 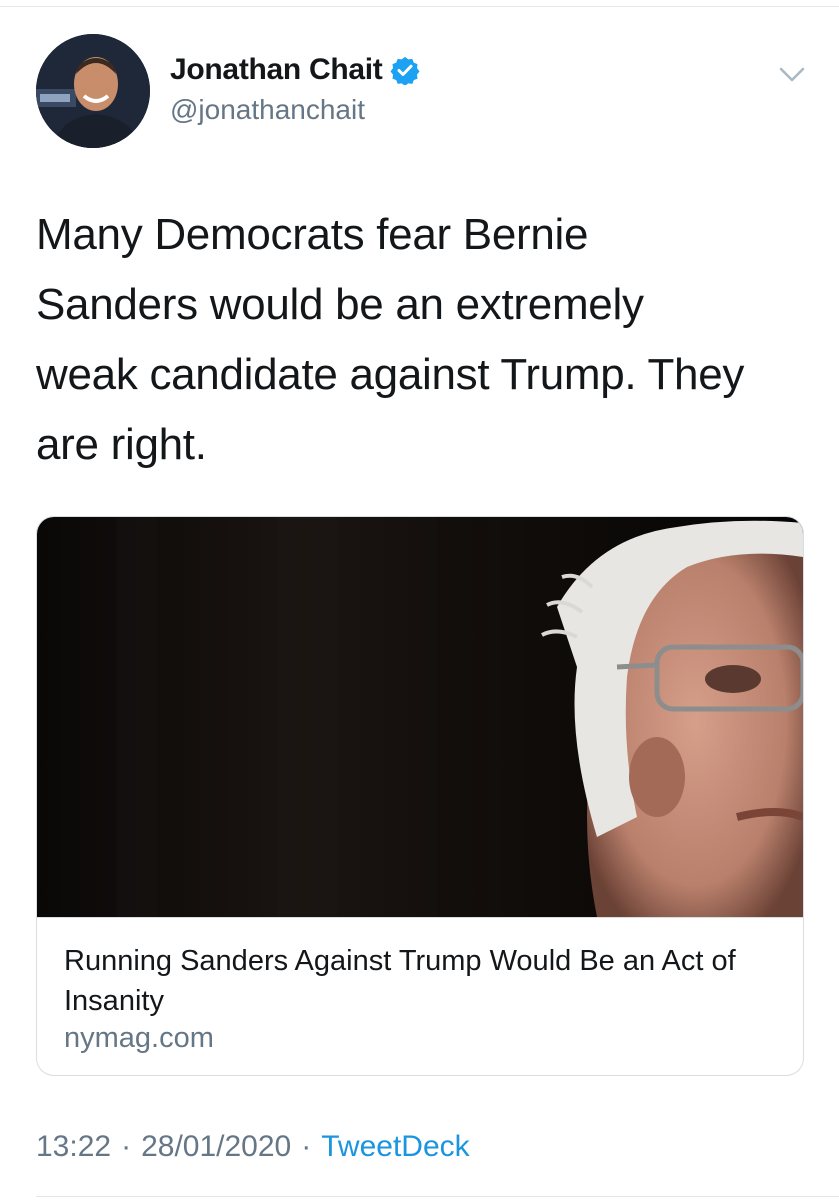 I want to click on author-handle: @jonathanchait, so click(x=295, y=110).